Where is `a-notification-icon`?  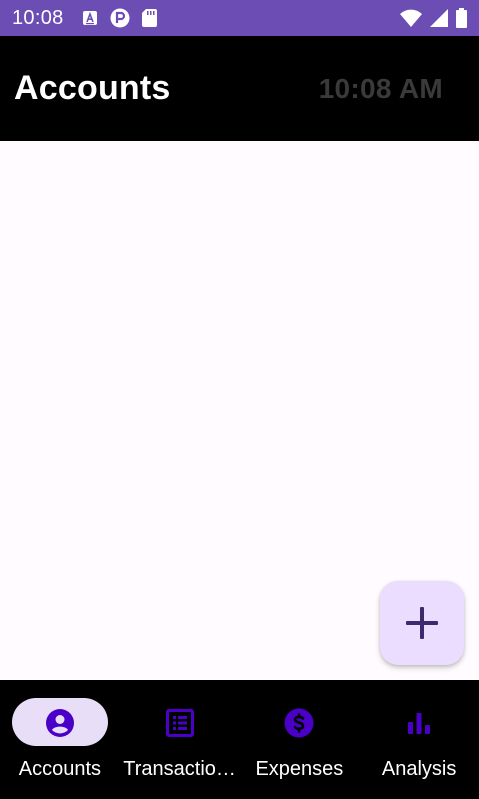
a-notification-icon is located at coordinates (90, 18).